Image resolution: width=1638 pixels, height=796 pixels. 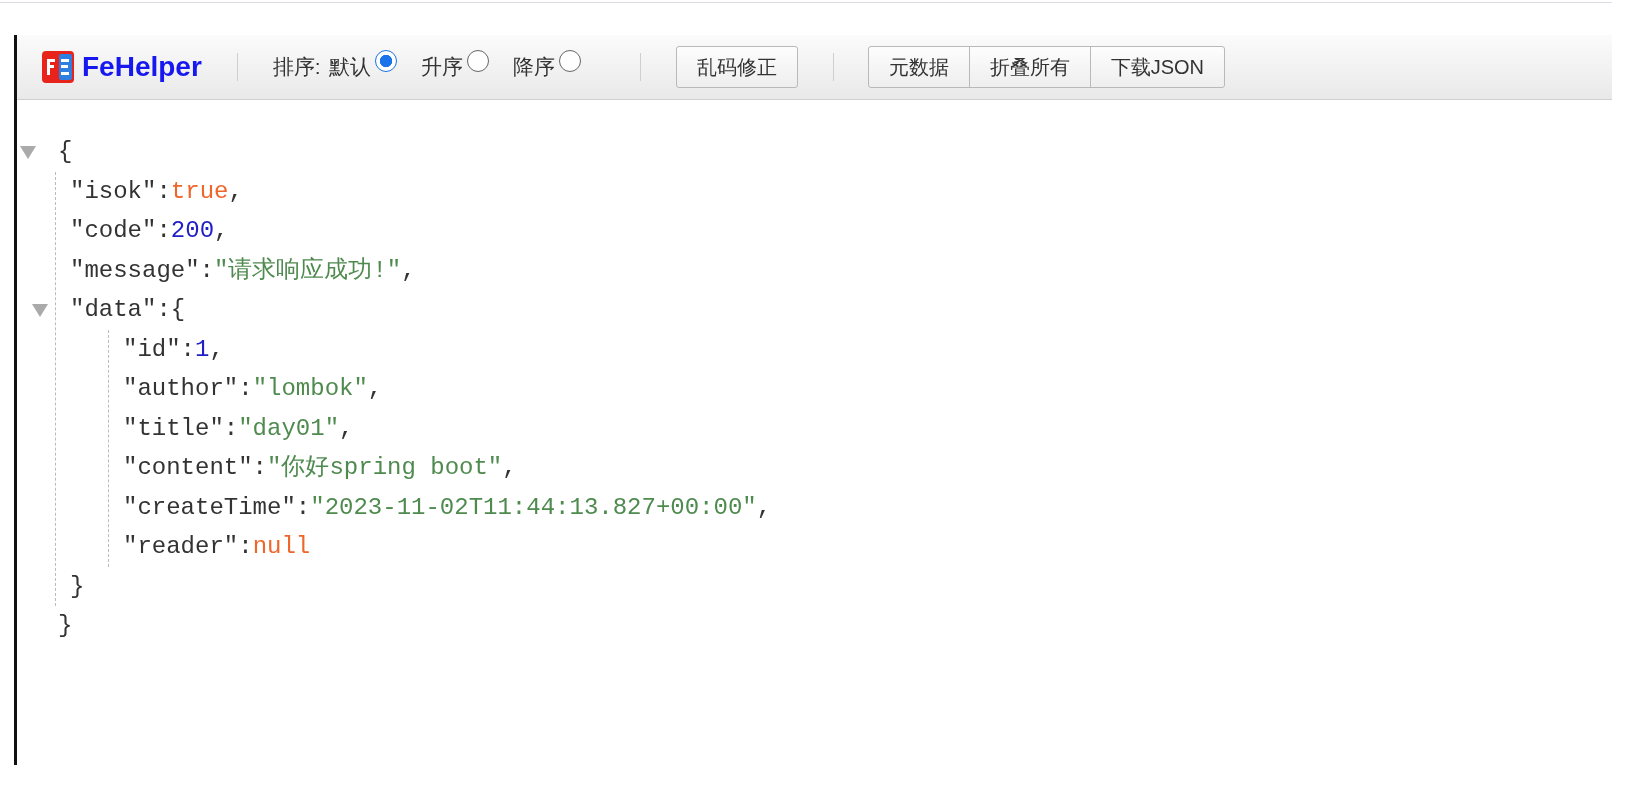 I want to click on json-key: "id":, so click(x=159, y=349).